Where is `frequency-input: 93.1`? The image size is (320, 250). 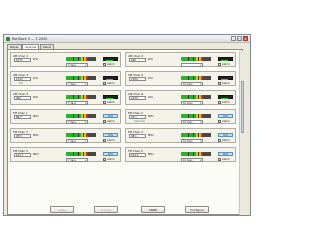
frequency-input: 93.1 is located at coordinates (137, 116).